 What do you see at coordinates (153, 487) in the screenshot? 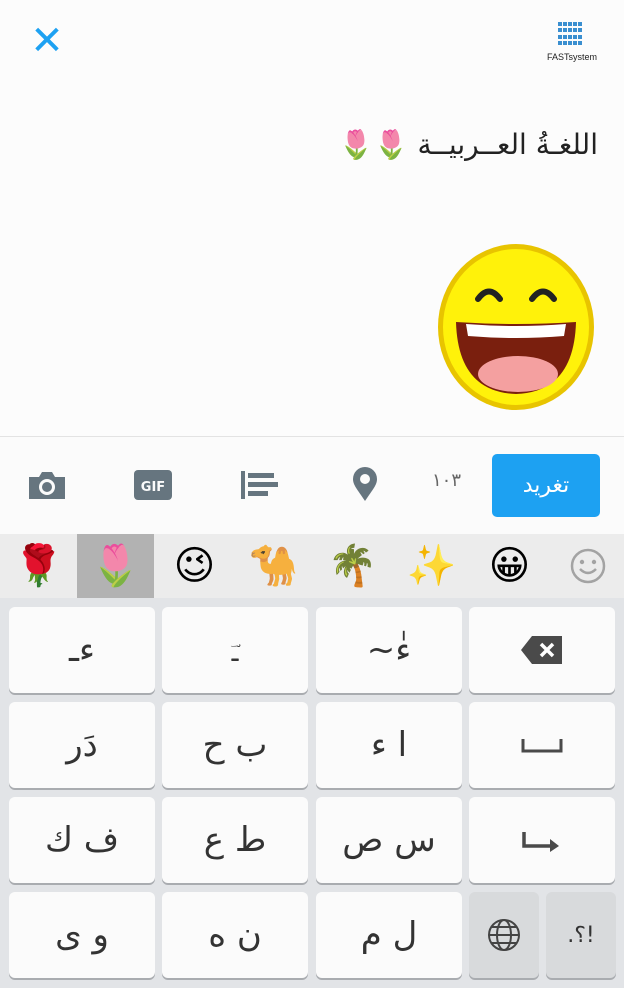
I see `svg-text: GIF` at bounding box center [153, 487].